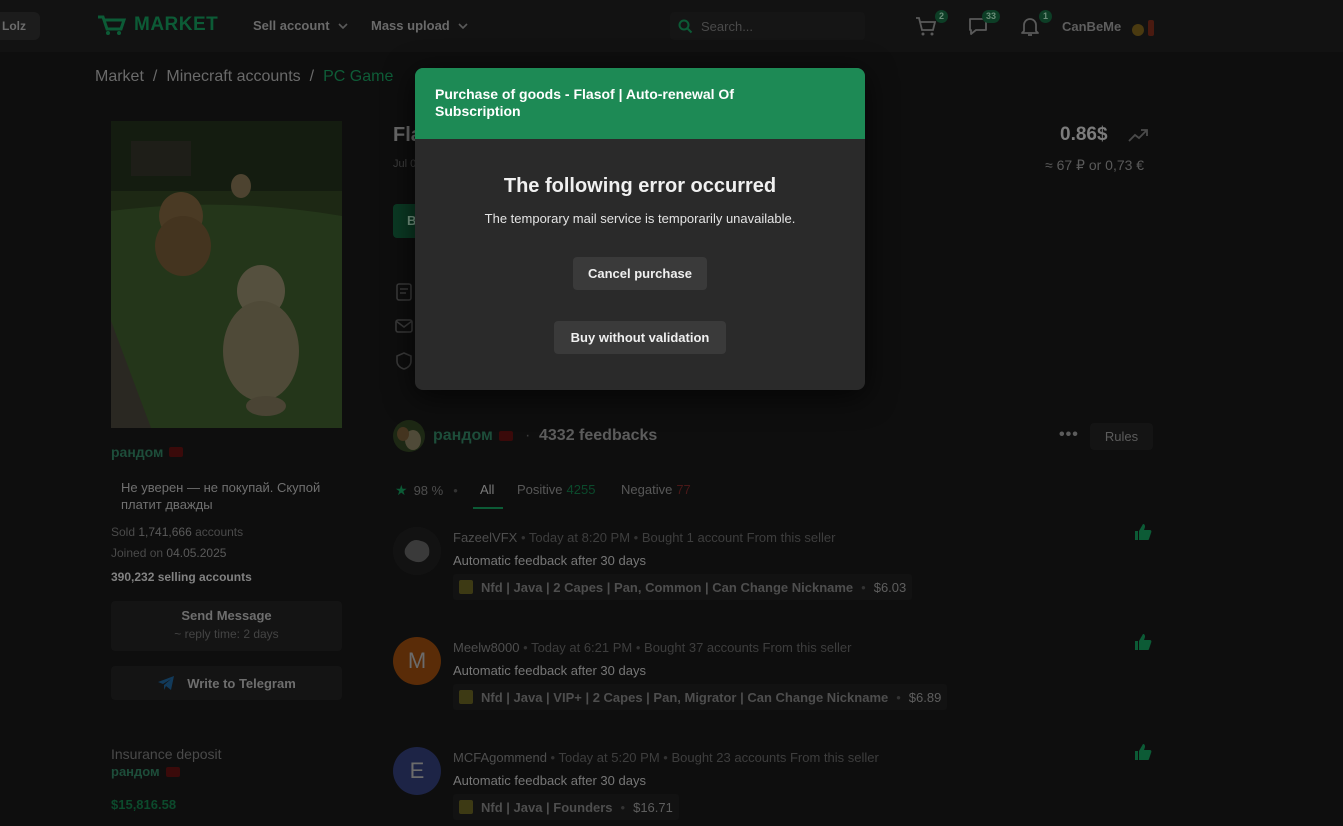 Image resolution: width=1343 pixels, height=826 pixels. What do you see at coordinates (20, 26) in the screenshot?
I see `lolz-forum-link: Lolz` at bounding box center [20, 26].